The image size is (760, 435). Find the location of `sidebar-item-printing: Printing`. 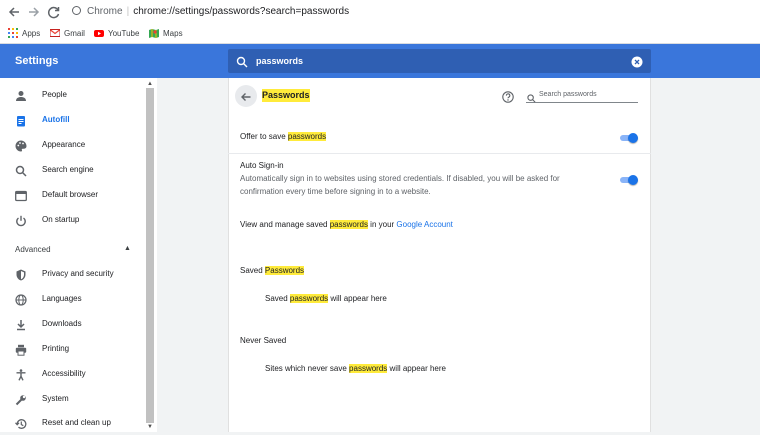

sidebar-item-printing: Printing is located at coordinates (73, 349).